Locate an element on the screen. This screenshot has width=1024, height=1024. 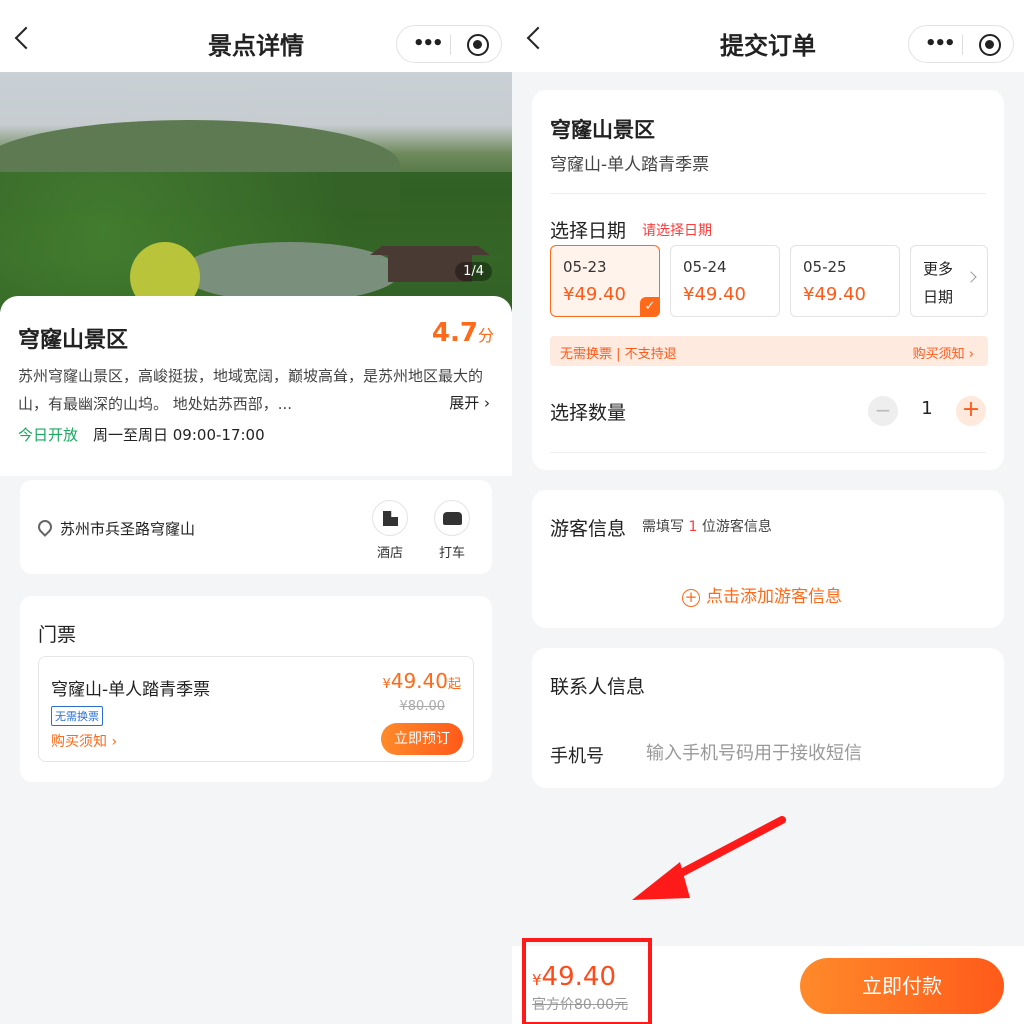
taxi-icon-circle is located at coordinates (452, 518).